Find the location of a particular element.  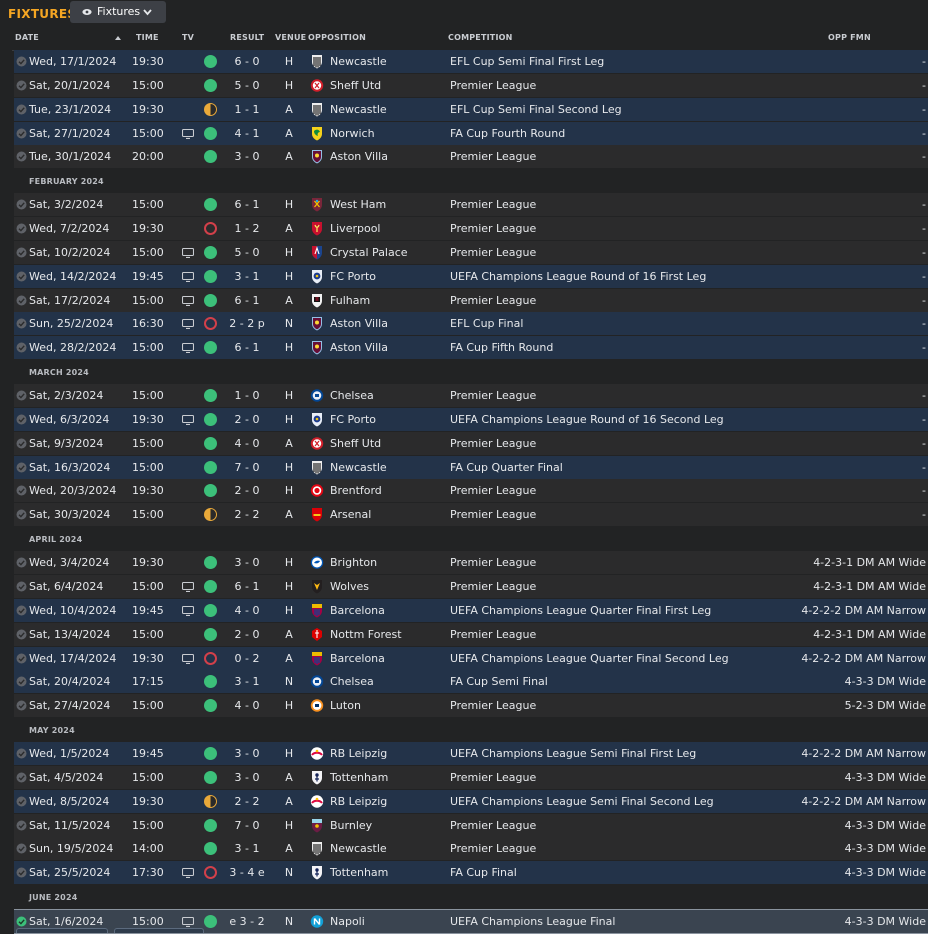

fixture-opposition: Crystal Palace is located at coordinates (369, 252).